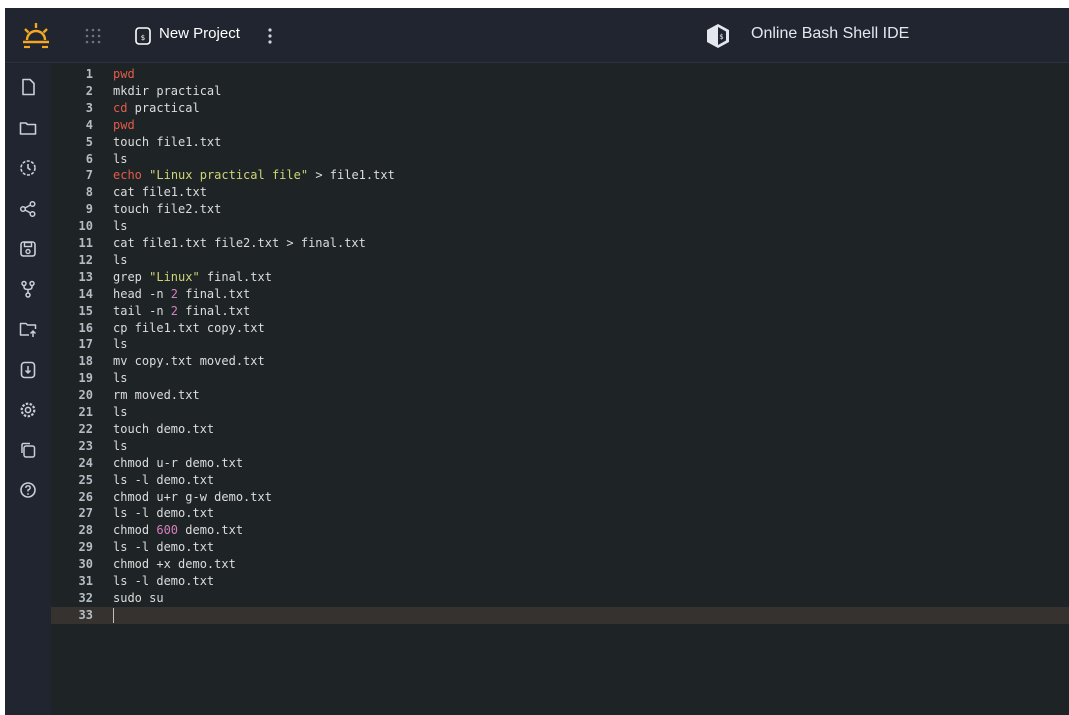 The width and height of the screenshot is (1069, 715). I want to click on line-number: 17, so click(85, 344).